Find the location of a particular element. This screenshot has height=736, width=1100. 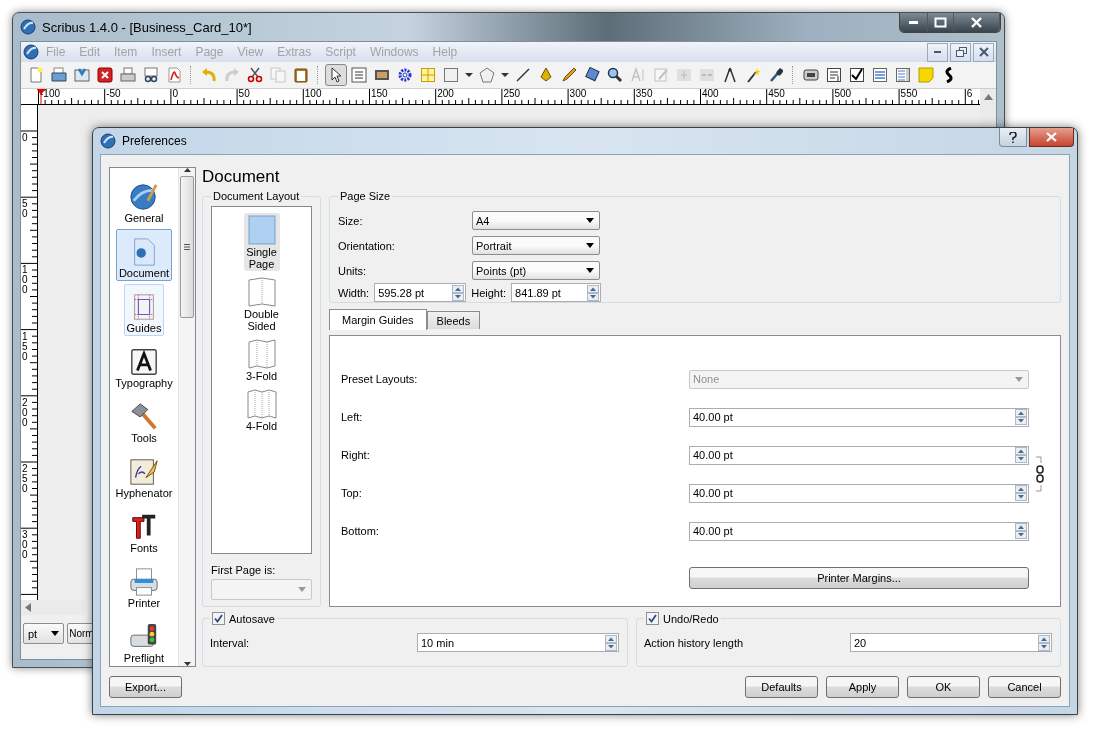

printer-icon is located at coordinates (128, 75).